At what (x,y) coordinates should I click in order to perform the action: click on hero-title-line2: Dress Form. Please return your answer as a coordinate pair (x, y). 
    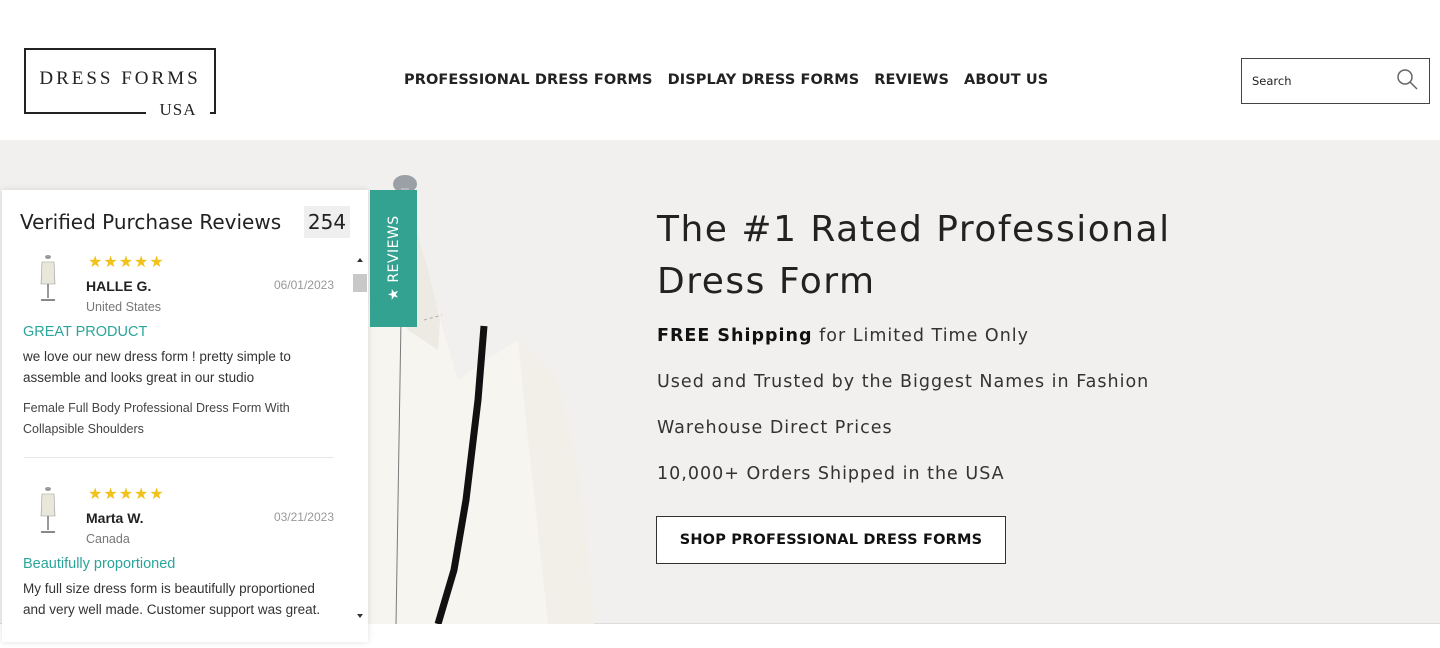
    Looking at the image, I should click on (766, 281).